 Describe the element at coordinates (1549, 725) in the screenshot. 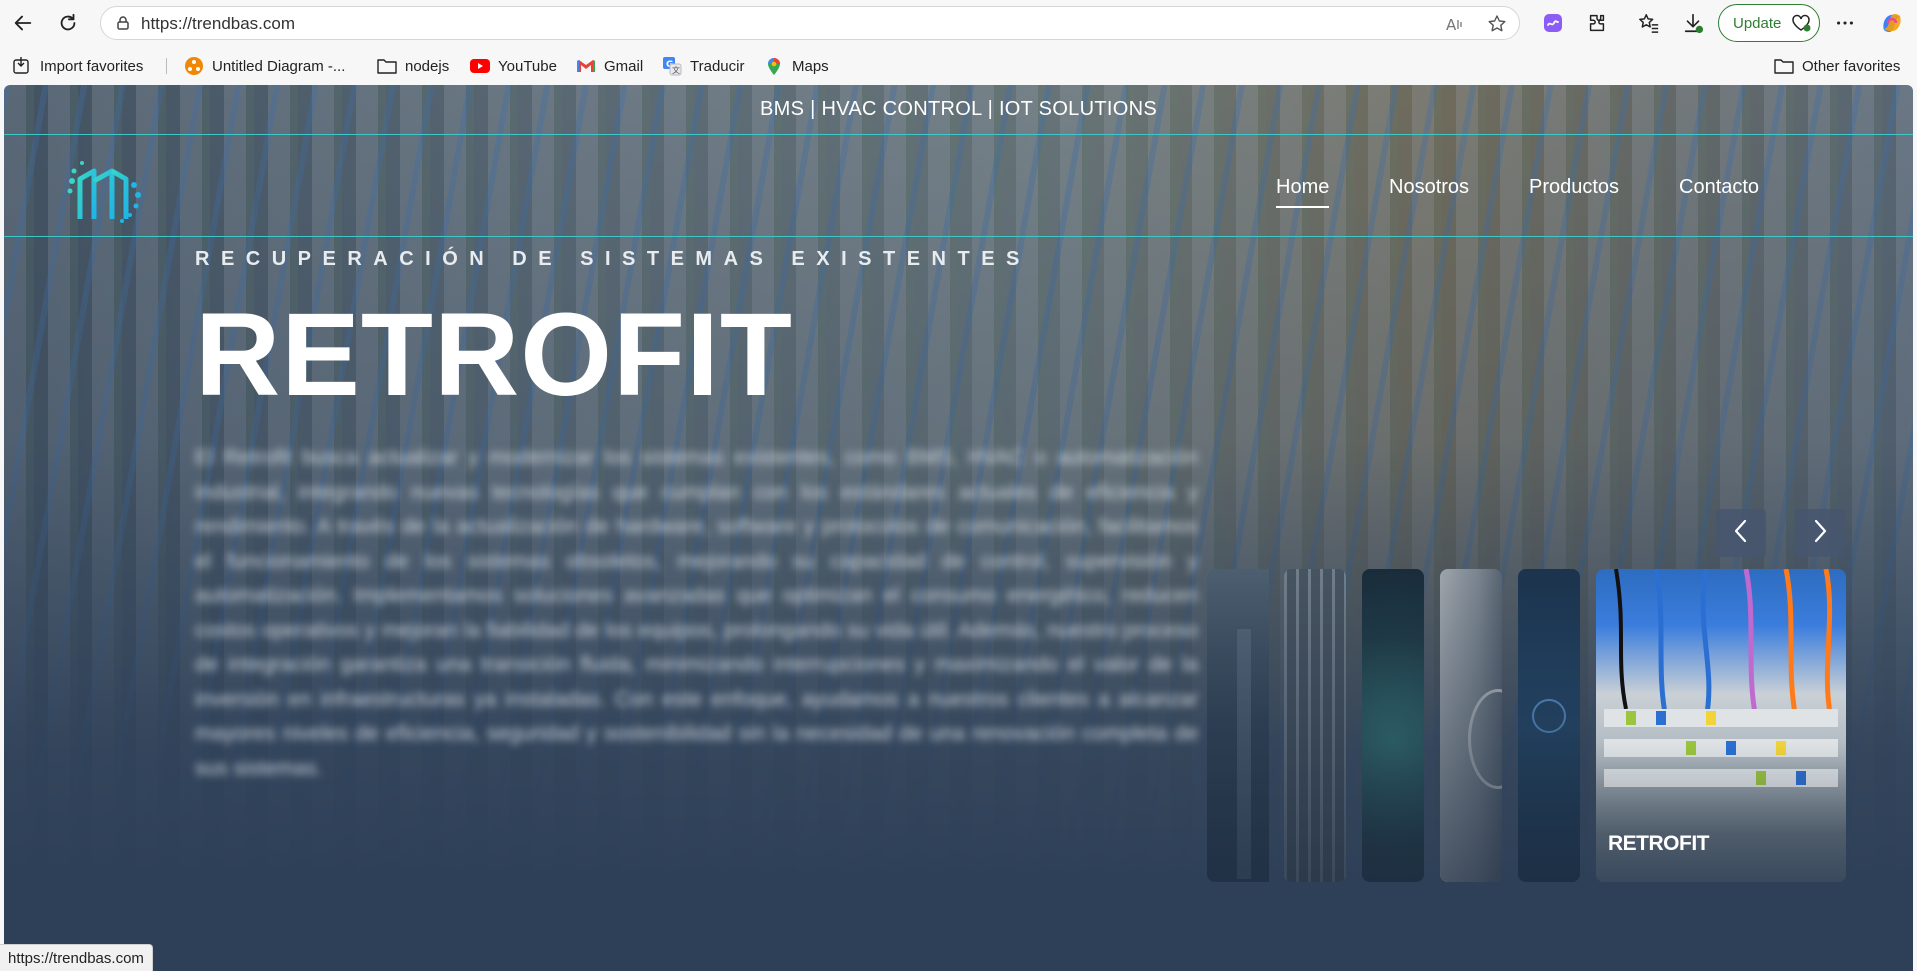

I see `slide-thumb-cloud-iot` at that location.